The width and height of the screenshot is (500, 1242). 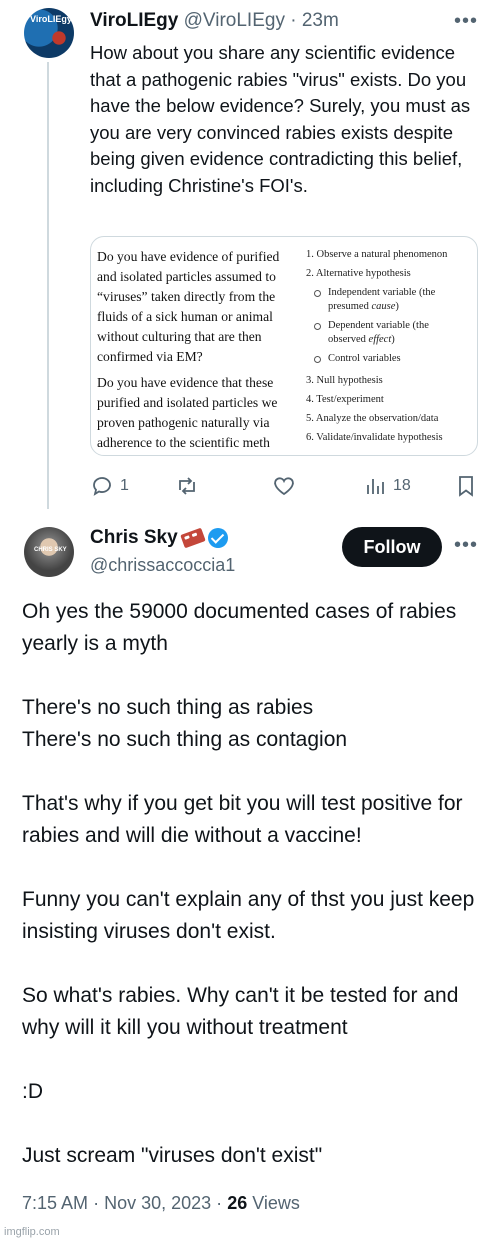 I want to click on step-item: 1. Observe a natural phenomenon, so click(x=377, y=254).